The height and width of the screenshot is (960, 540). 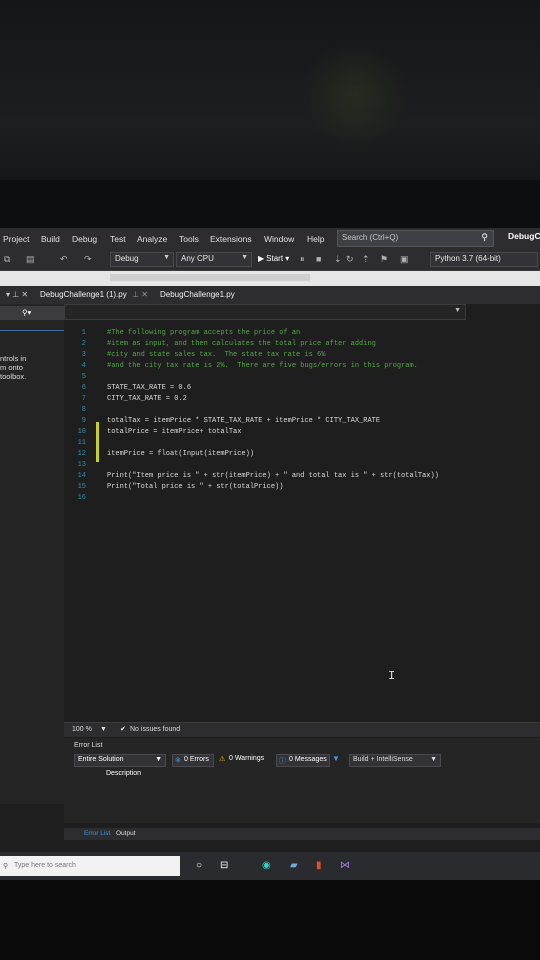 What do you see at coordinates (210, 277) in the screenshot?
I see `info-bar-text` at bounding box center [210, 277].